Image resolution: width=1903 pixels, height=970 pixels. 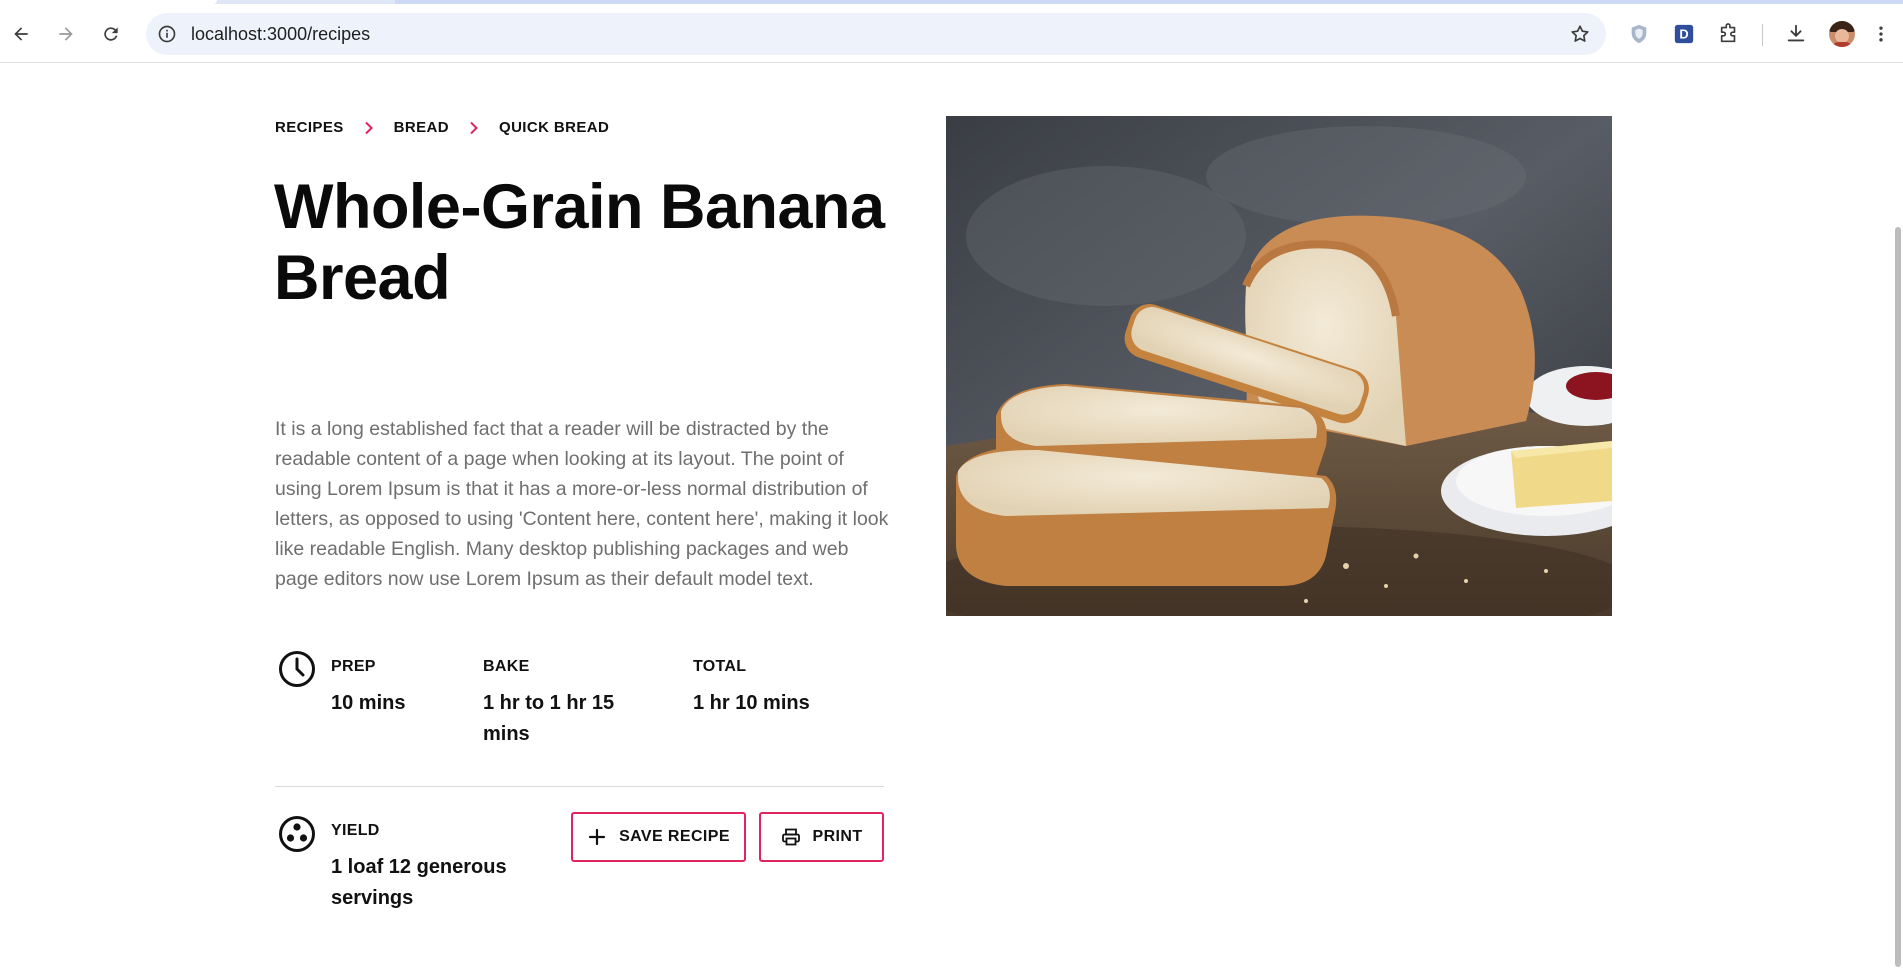 I want to click on arrow-left-icon, so click(x=21, y=34).